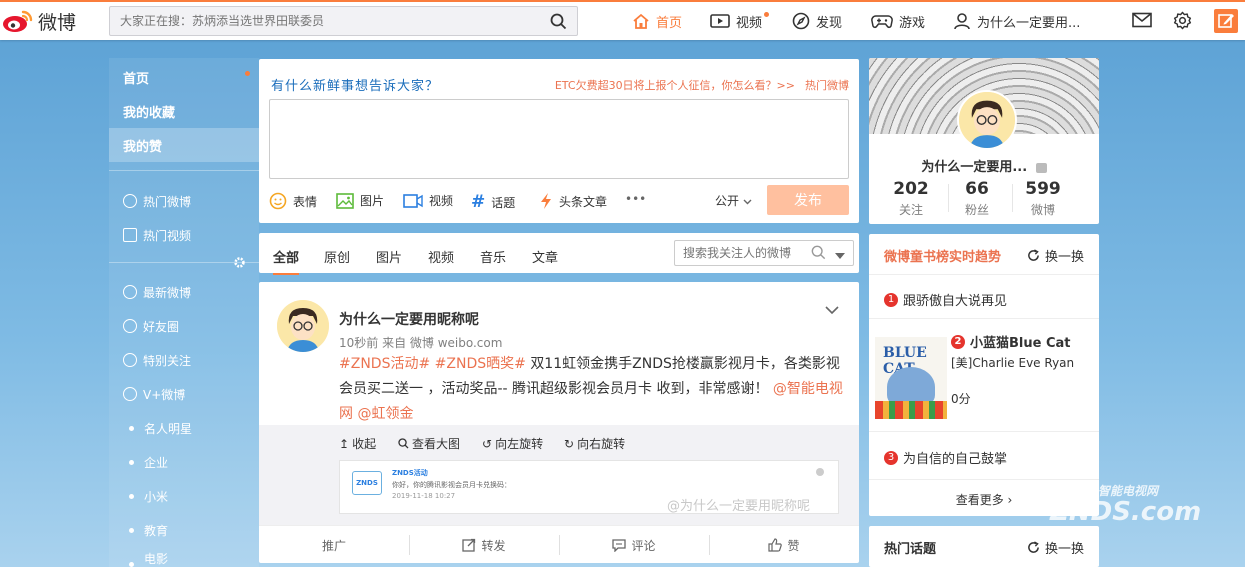 The width and height of the screenshot is (1245, 567). What do you see at coordinates (775, 545) in the screenshot?
I see `thumbs-up-icon` at bounding box center [775, 545].